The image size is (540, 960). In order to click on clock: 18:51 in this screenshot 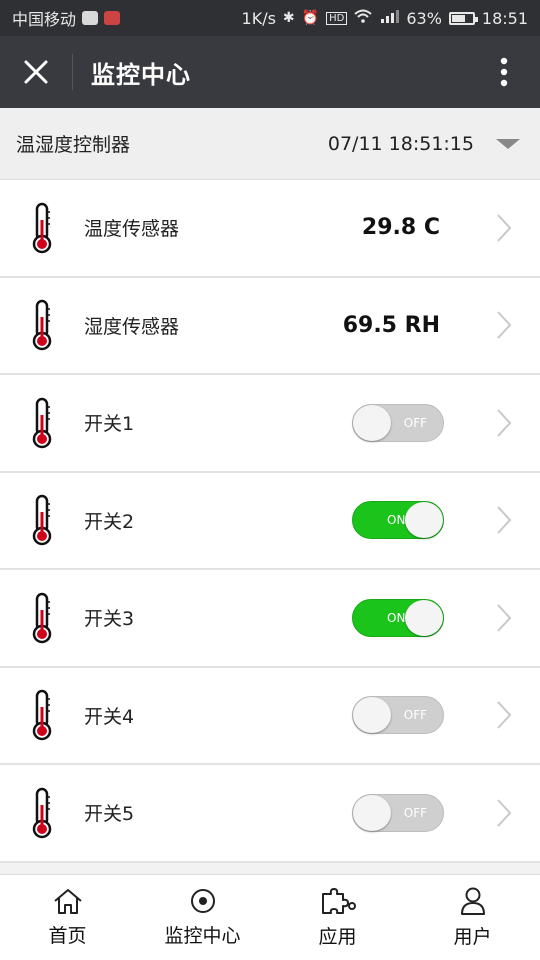, I will do `click(504, 18)`.